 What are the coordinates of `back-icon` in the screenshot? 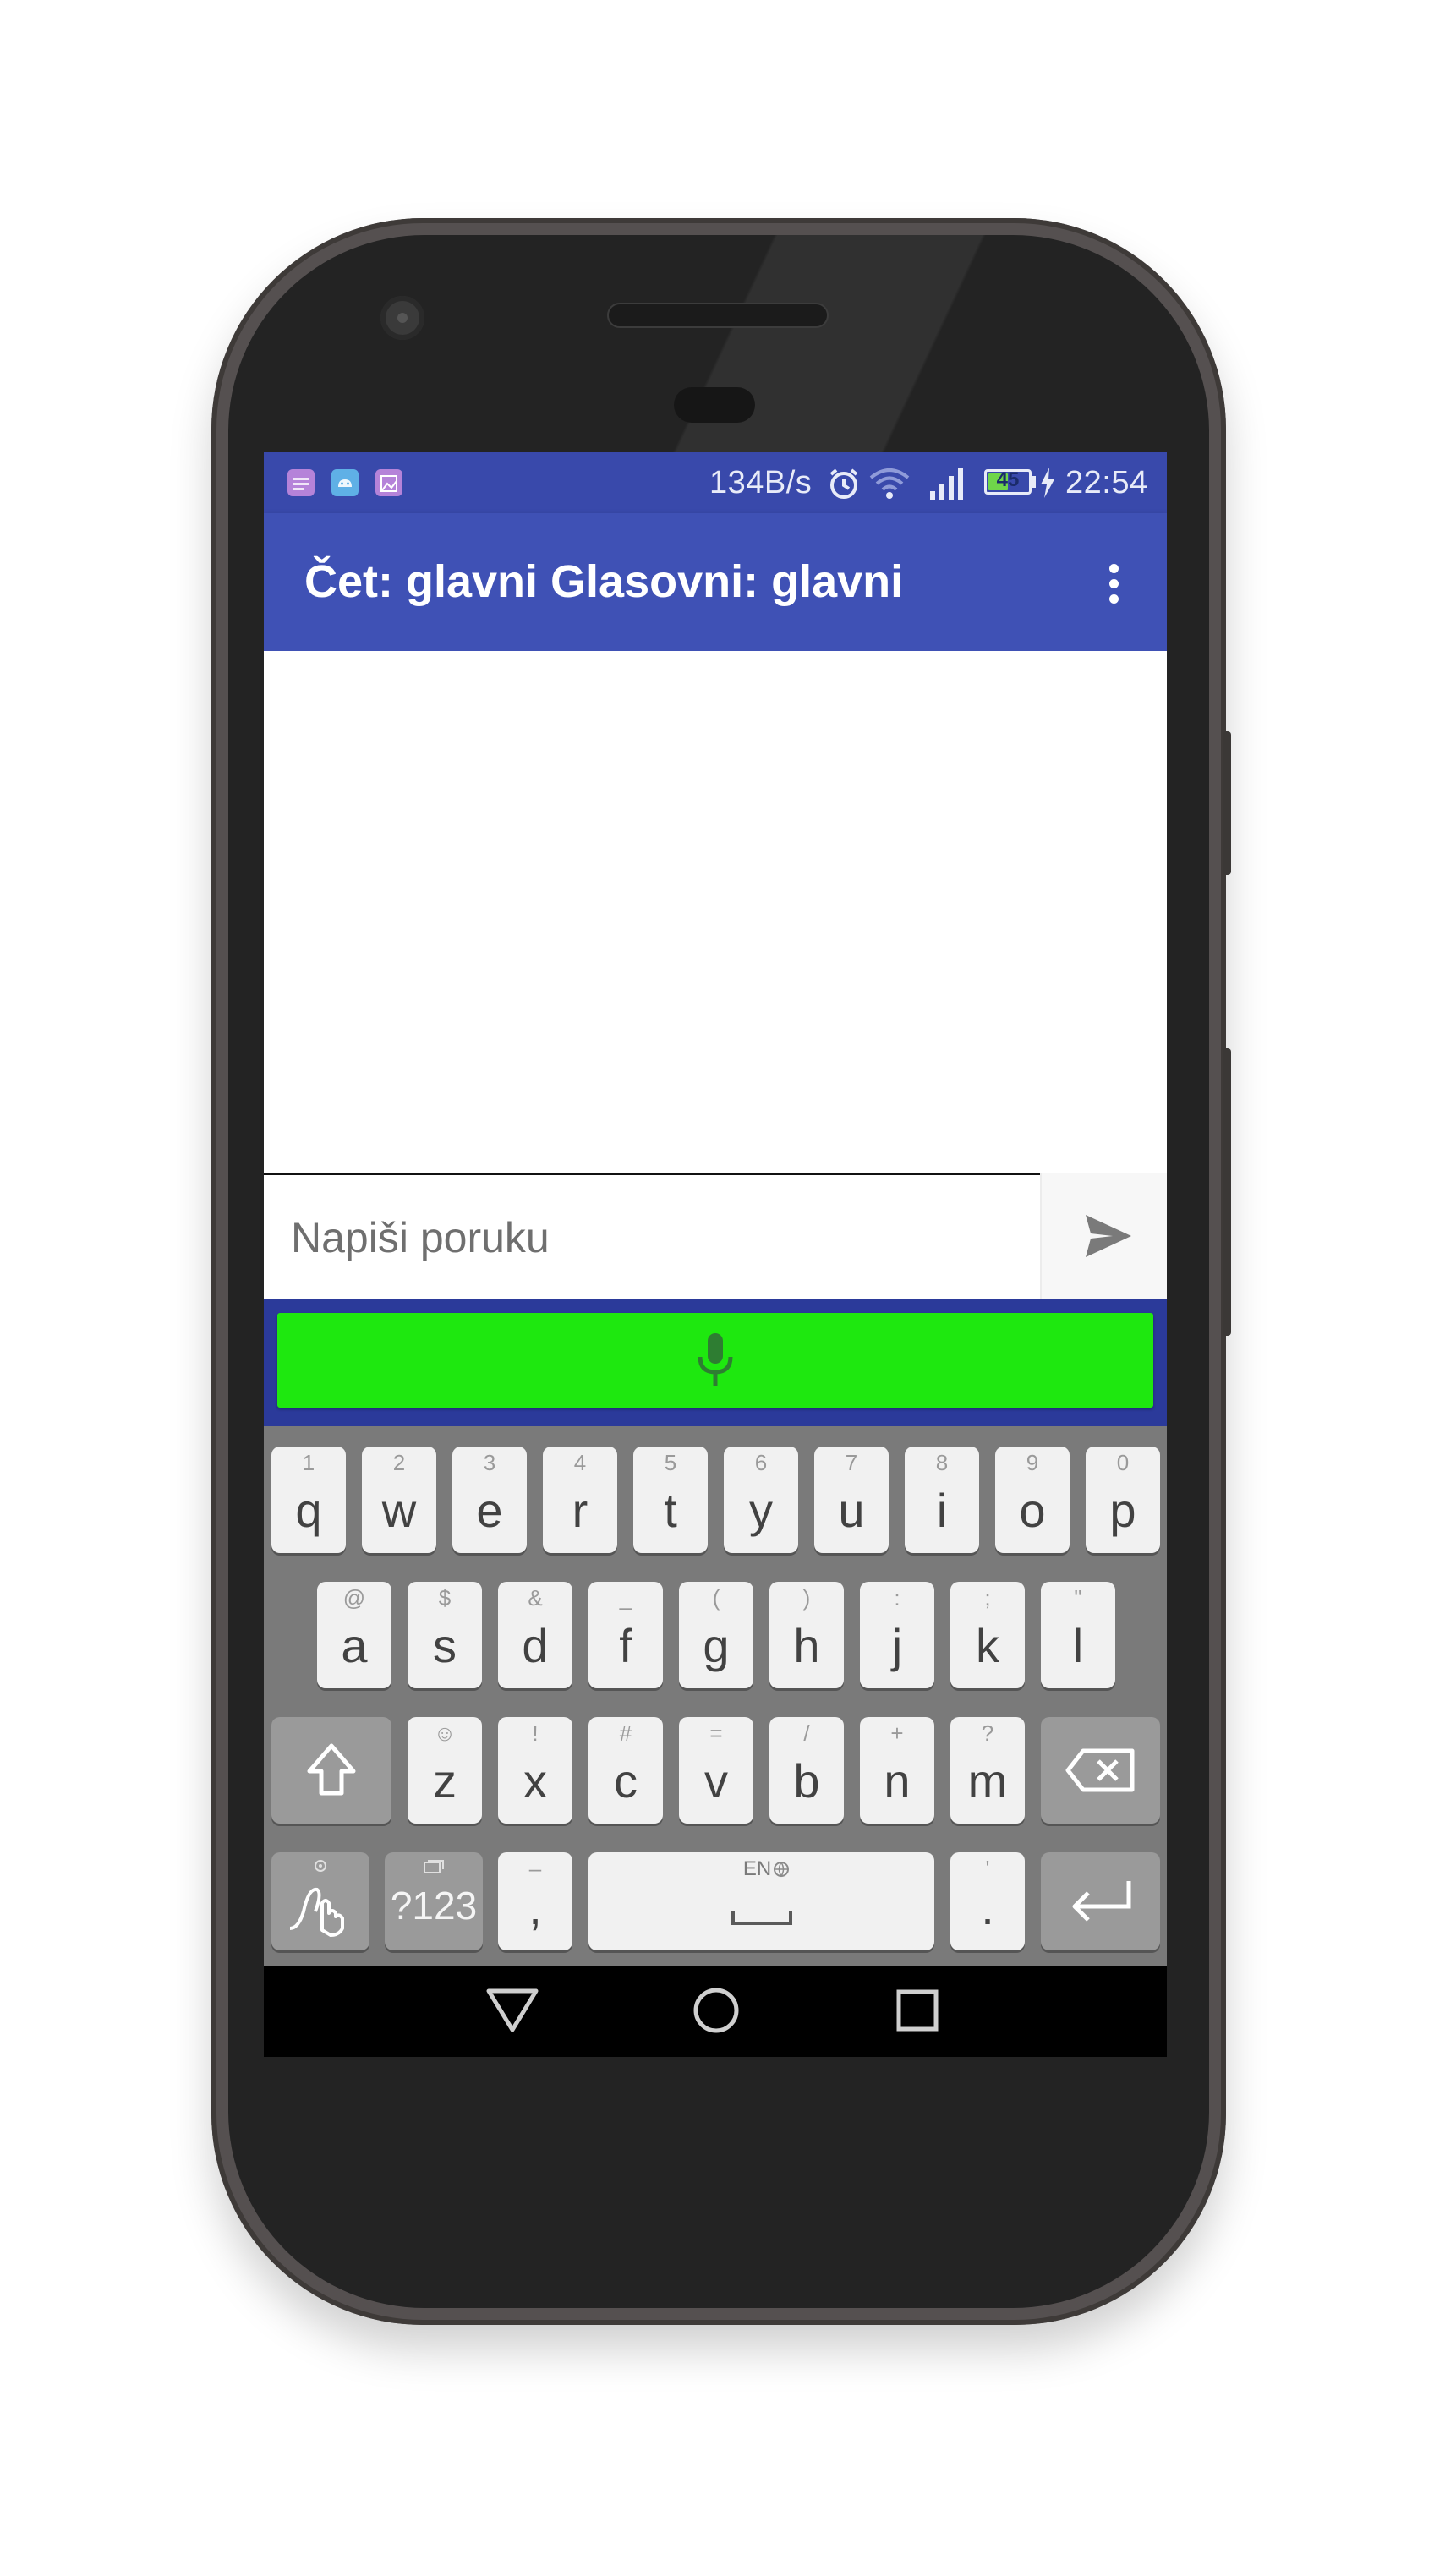 It's located at (512, 2011).